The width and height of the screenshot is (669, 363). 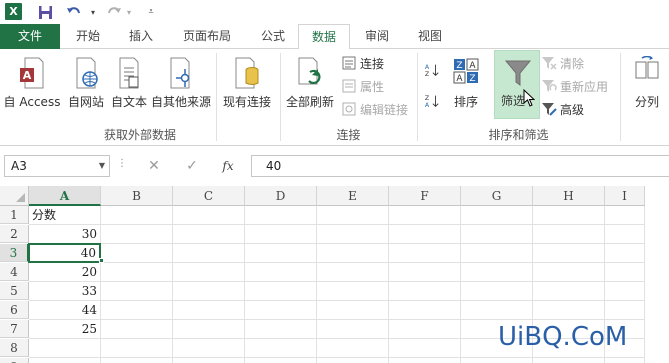 I want to click on cell-e3, so click(x=353, y=253).